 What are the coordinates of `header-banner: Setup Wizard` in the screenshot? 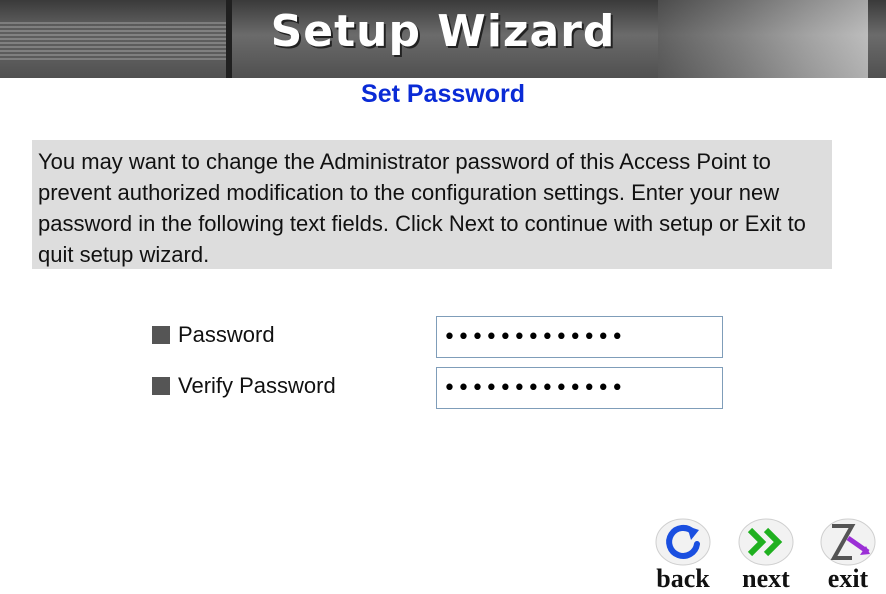 It's located at (443, 39).